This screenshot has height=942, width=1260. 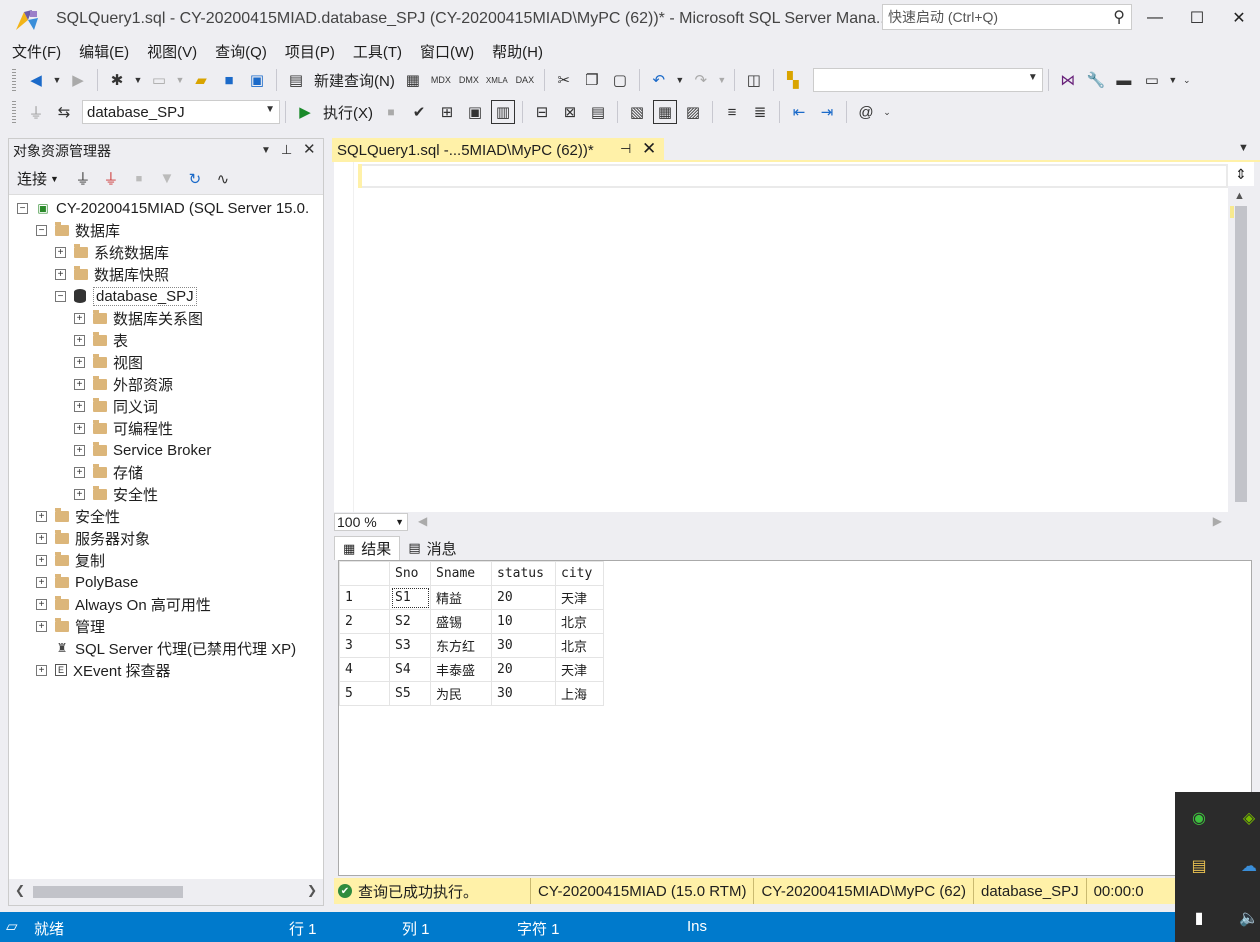 I want to click on tree-node-database-spj: − database_SPJ, so click(x=126, y=296).